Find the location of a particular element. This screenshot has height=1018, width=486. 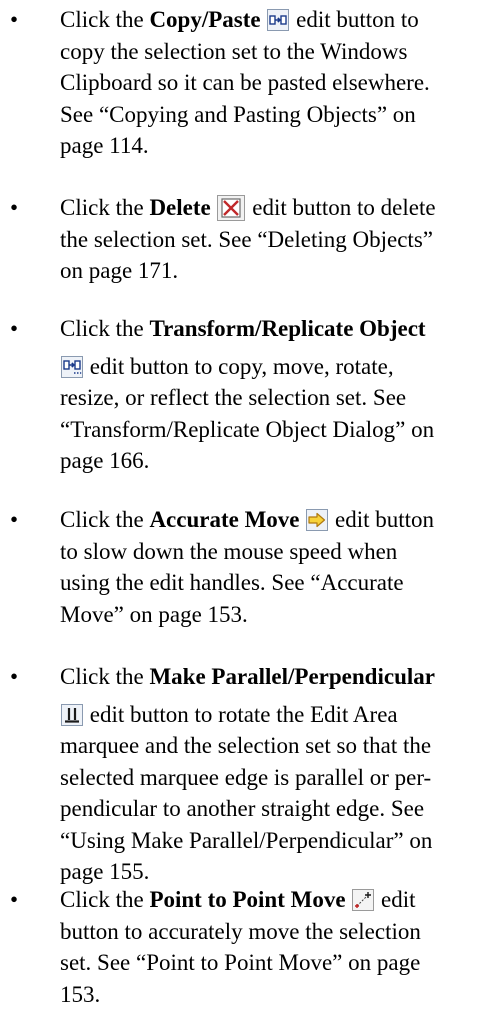

item-text-line: button to accurately move the selection is located at coordinates (240, 931).